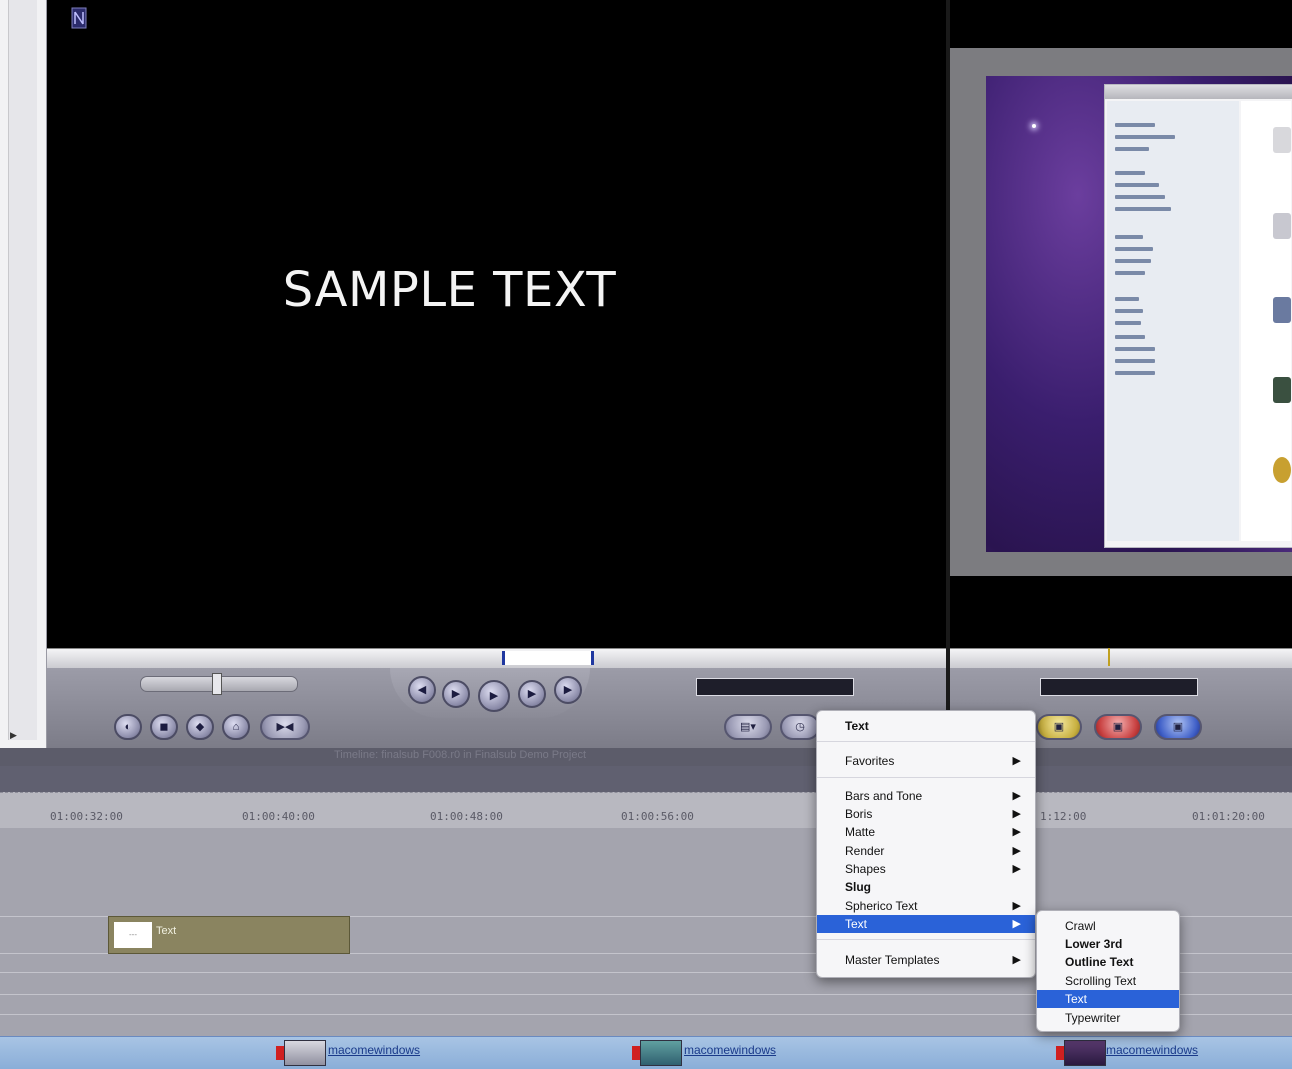 This screenshot has width=1292, height=1069. Describe the element at coordinates (23, 374) in the screenshot. I see `browser-panel-edge` at that location.